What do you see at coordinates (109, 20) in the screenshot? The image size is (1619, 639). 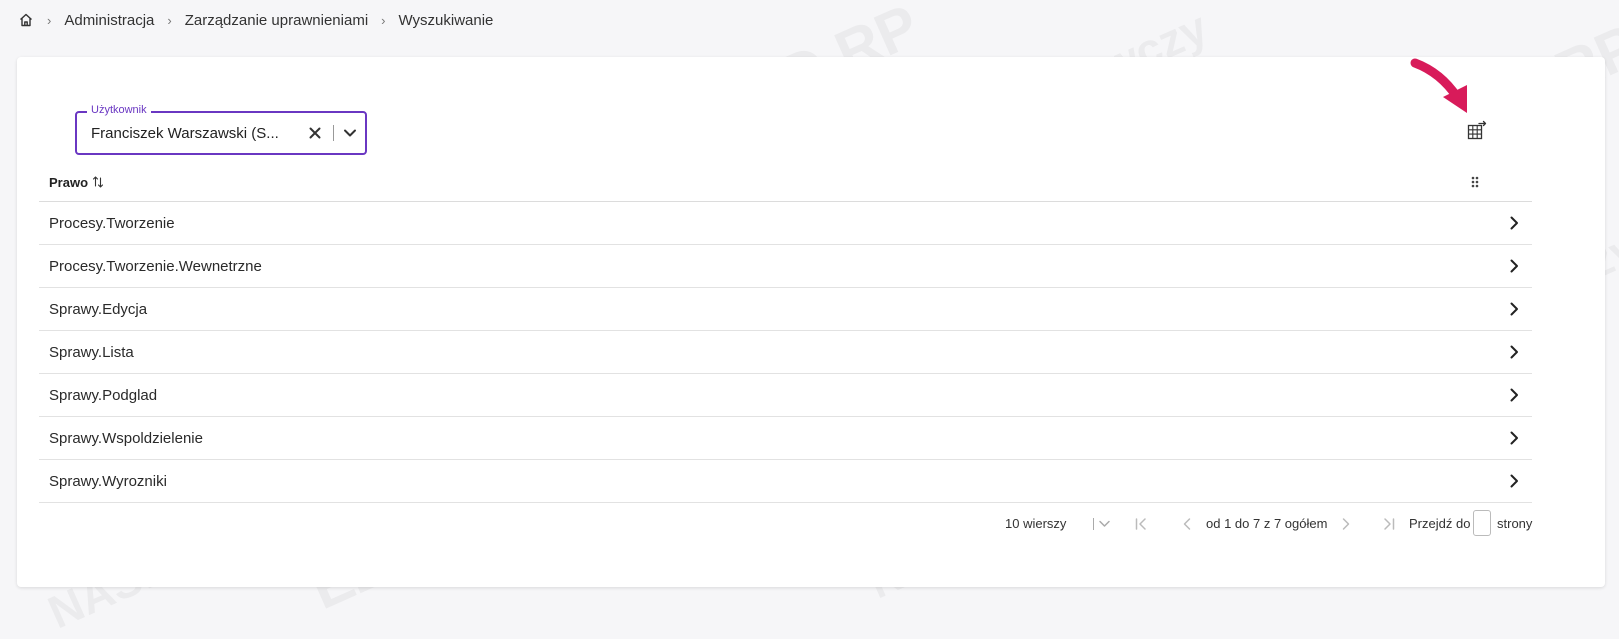 I see `breadcrumb-item-administracja: Administracja` at bounding box center [109, 20].